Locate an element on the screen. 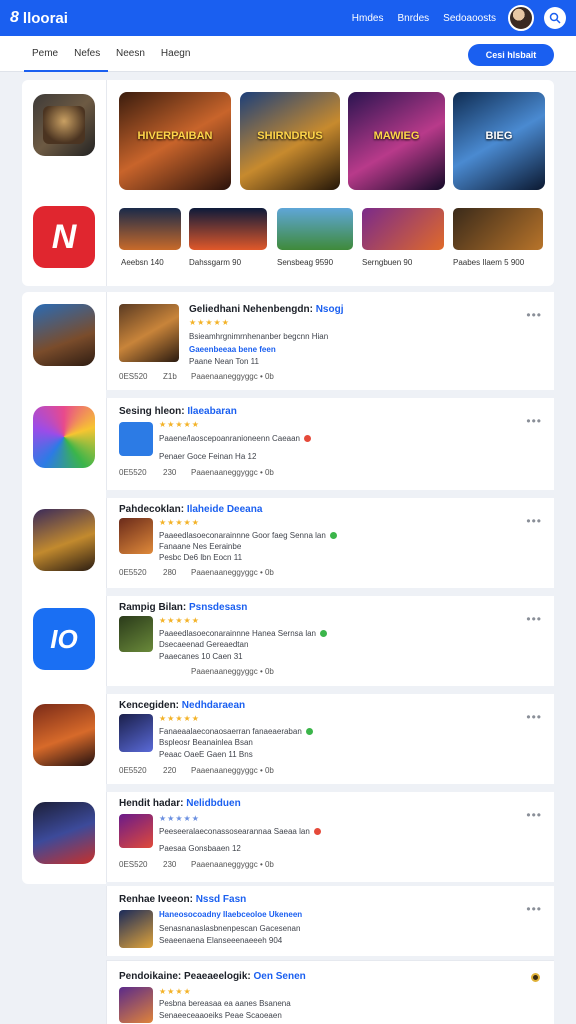 This screenshot has height=1024, width=576. row-6-meta-a: 0ES520 is located at coordinates (133, 864).